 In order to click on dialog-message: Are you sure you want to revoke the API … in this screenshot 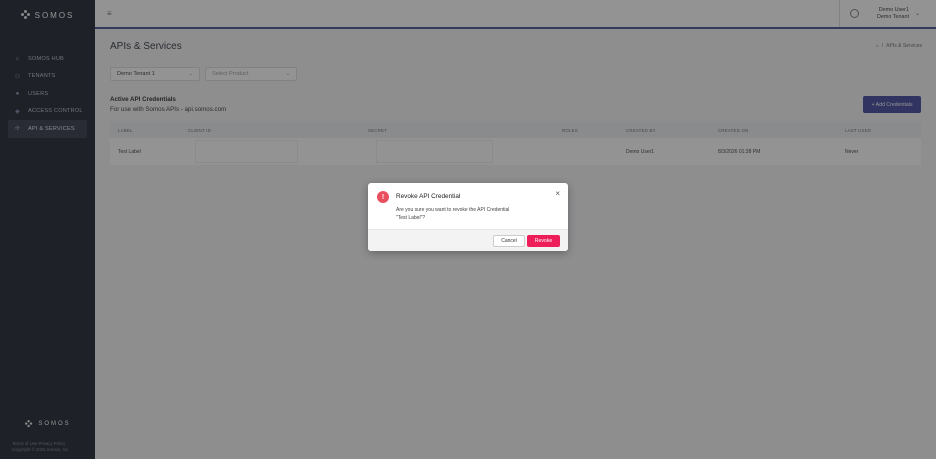, I will do `click(473, 214)`.